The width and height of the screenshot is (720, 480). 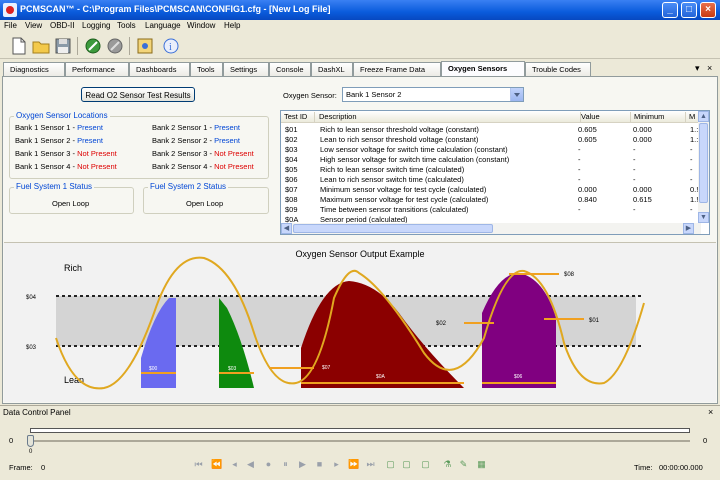 What do you see at coordinates (30, 441) in the screenshot?
I see `frame-slider-thumb` at bounding box center [30, 441].